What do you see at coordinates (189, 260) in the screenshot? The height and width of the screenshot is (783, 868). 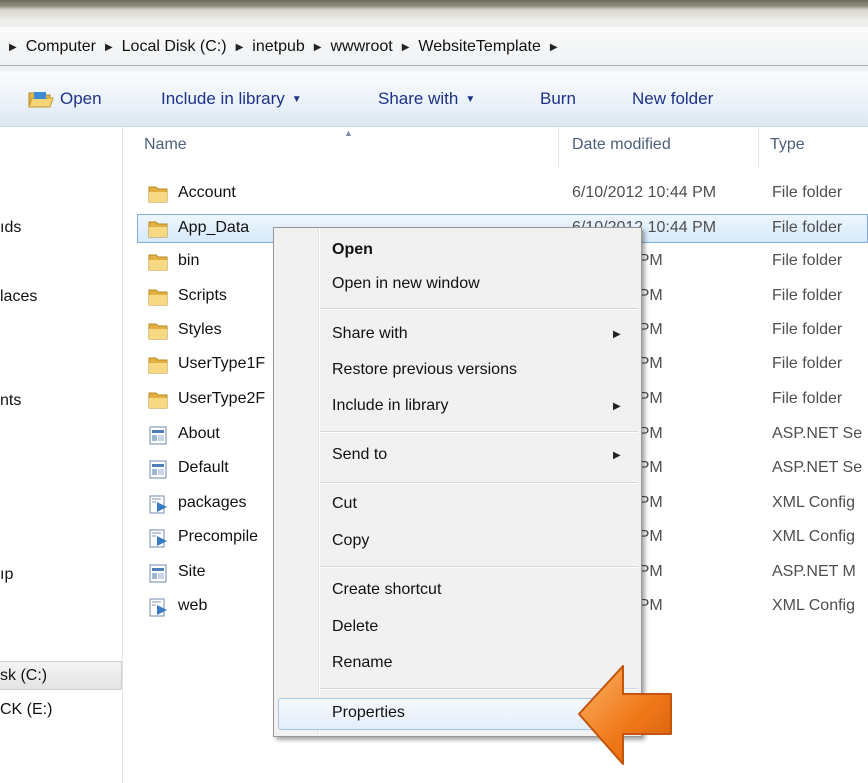 I see `file-name: bin` at bounding box center [189, 260].